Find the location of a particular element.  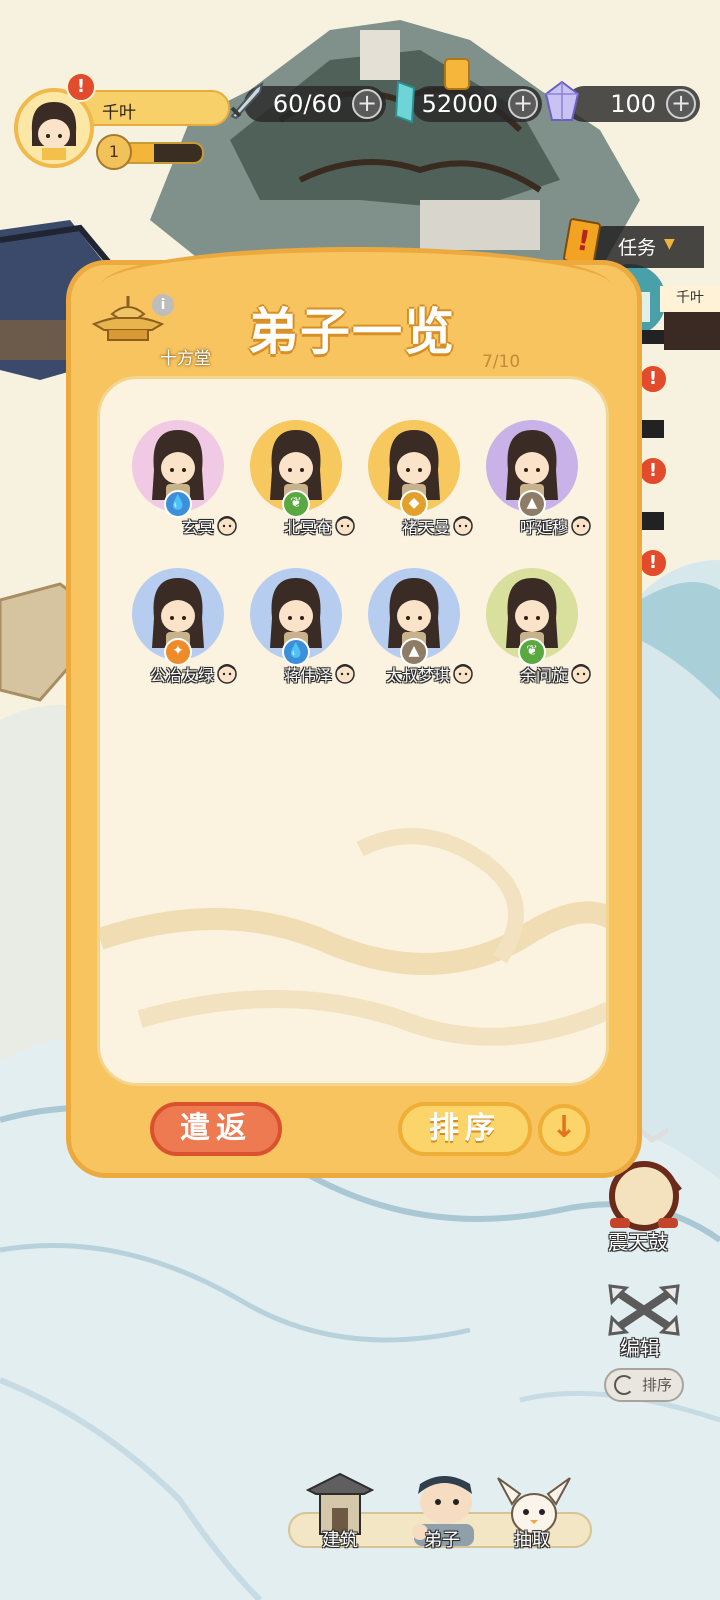

sort-direction-button: ↓ is located at coordinates (564, 1130).